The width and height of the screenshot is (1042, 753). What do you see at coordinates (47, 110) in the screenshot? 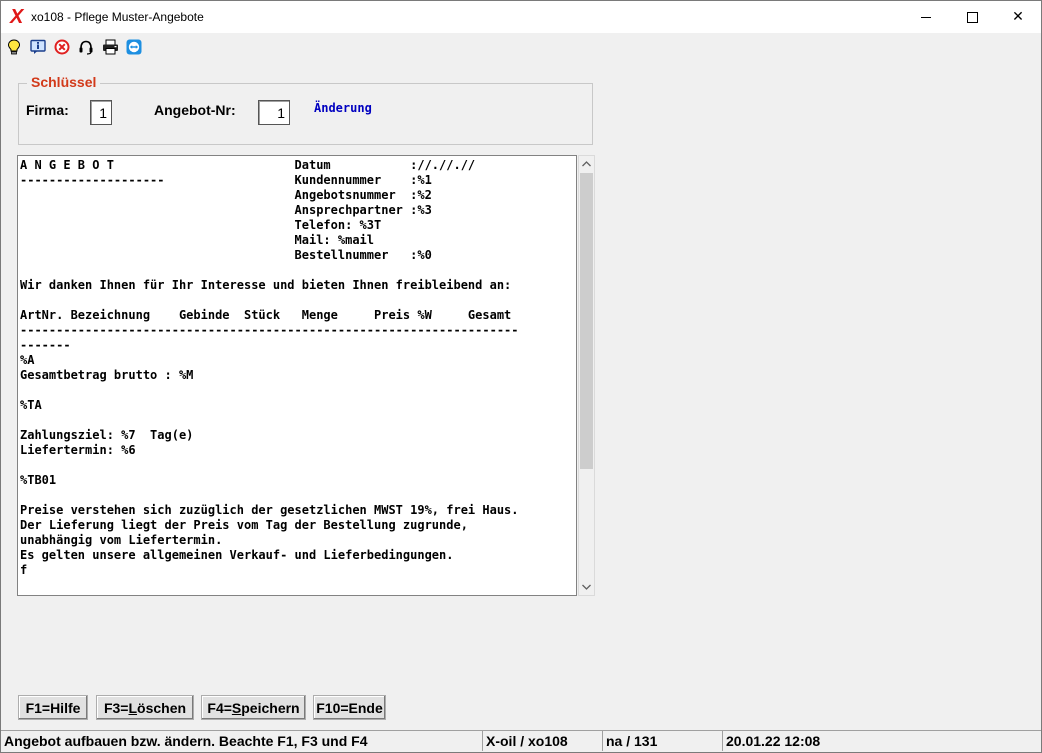
I see `firma-label: Firma:` at bounding box center [47, 110].